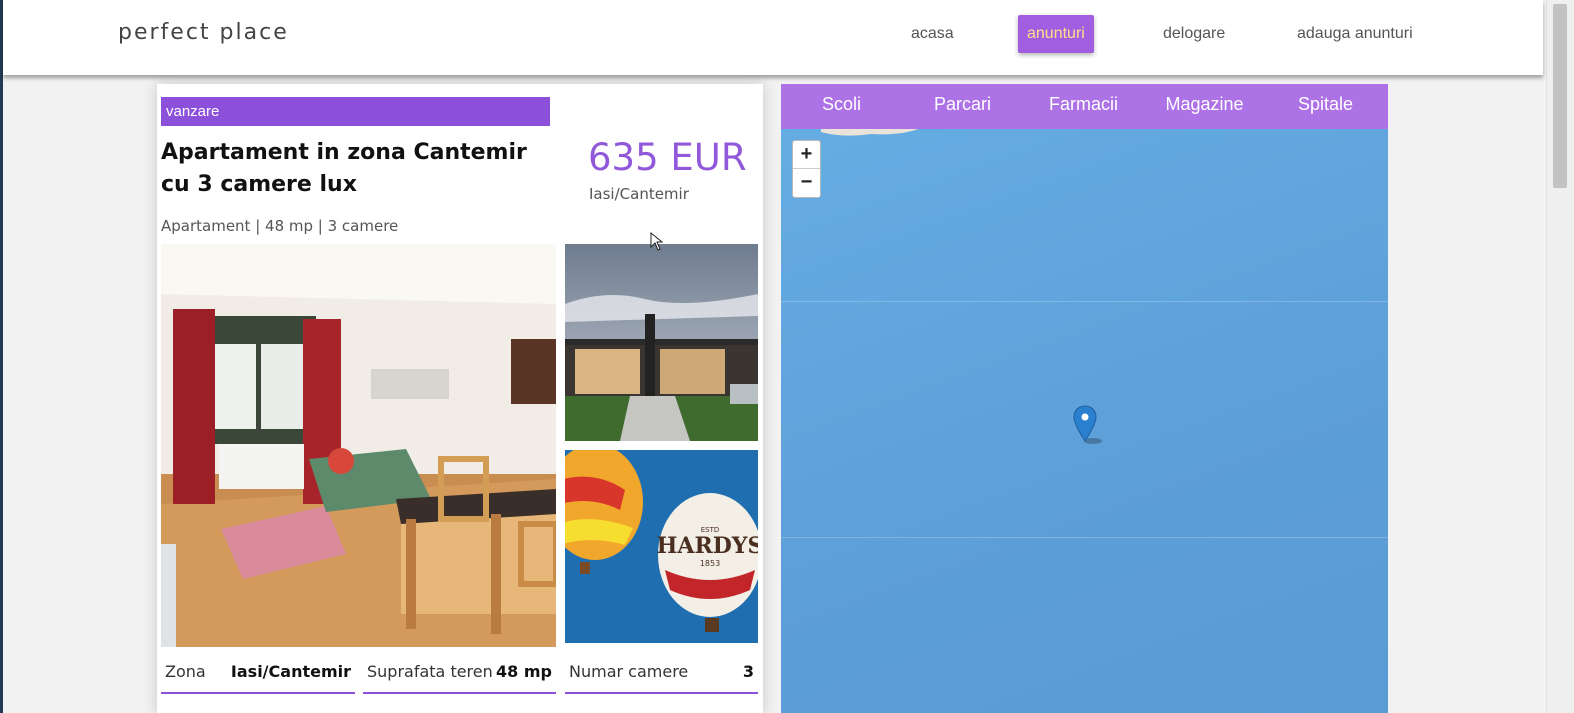 The image size is (1574, 713). Describe the element at coordinates (185, 671) in the screenshot. I see `spec-zona-label: Zona` at that location.